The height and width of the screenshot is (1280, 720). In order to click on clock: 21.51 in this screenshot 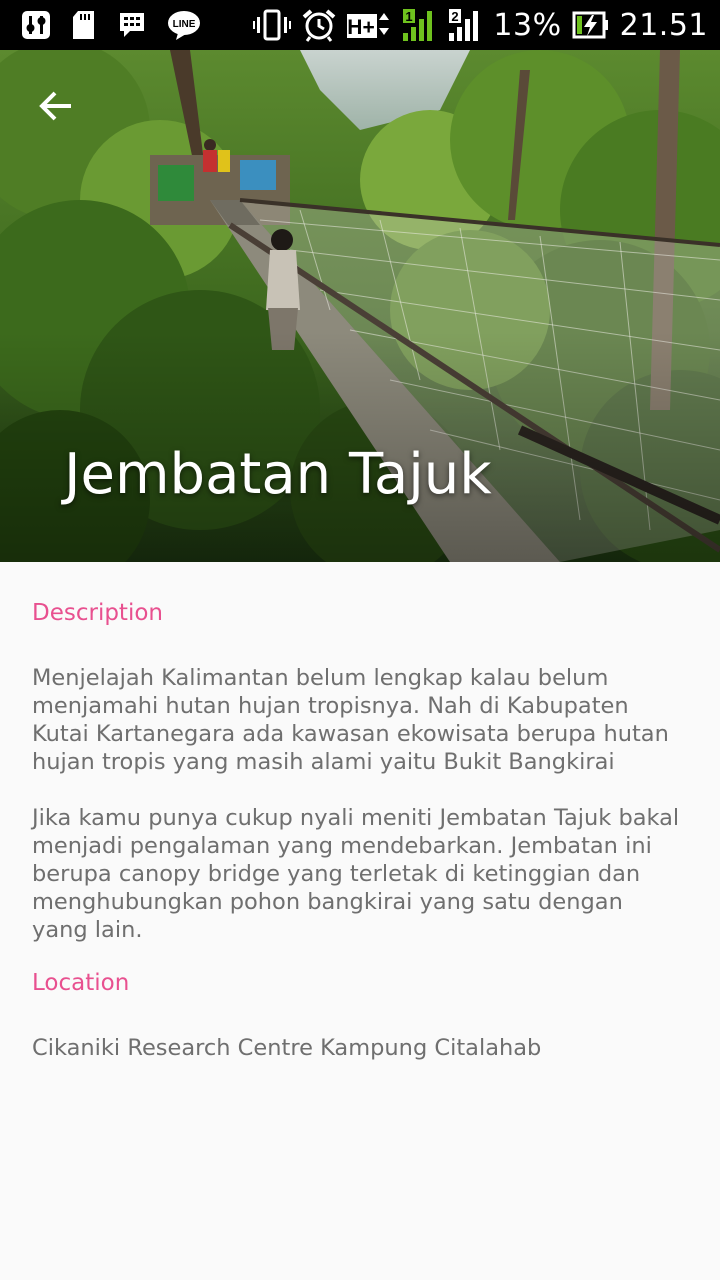, I will do `click(663, 25)`.